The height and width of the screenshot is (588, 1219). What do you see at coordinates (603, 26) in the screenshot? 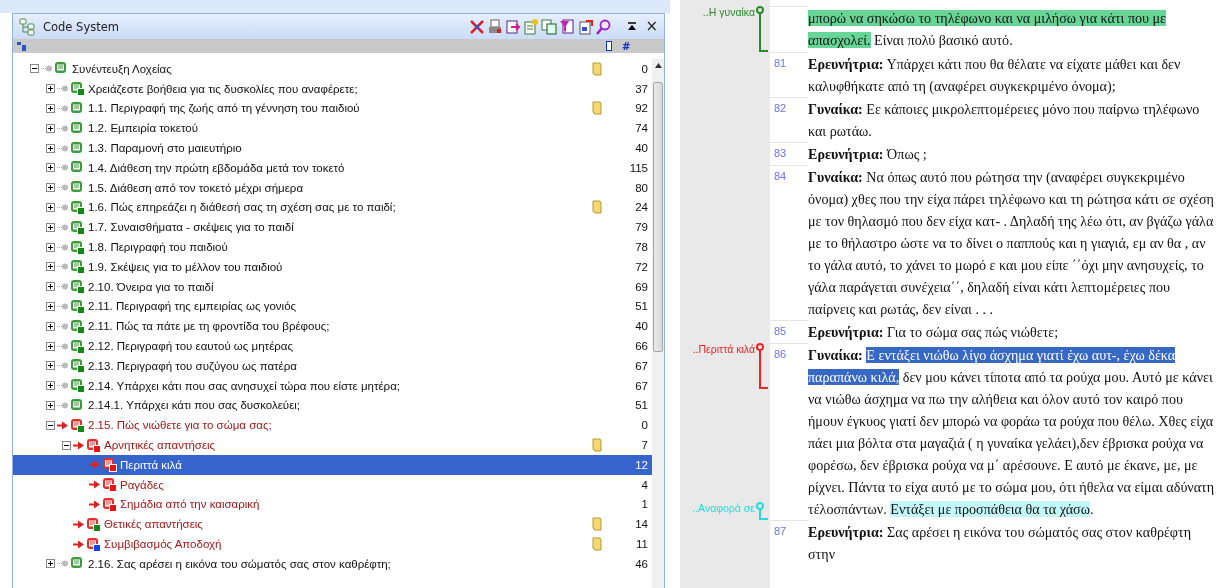
I see `search-icon` at bounding box center [603, 26].